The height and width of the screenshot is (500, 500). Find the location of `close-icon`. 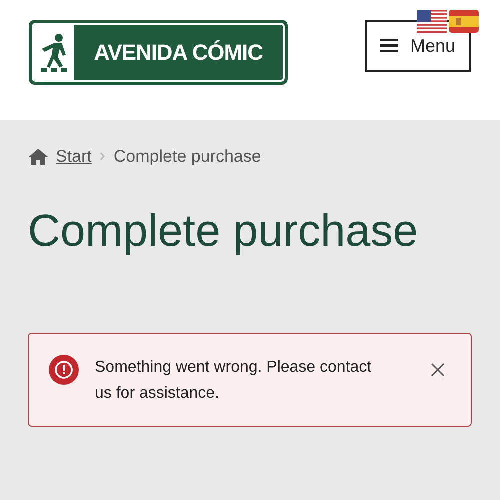

close-icon is located at coordinates (438, 369).